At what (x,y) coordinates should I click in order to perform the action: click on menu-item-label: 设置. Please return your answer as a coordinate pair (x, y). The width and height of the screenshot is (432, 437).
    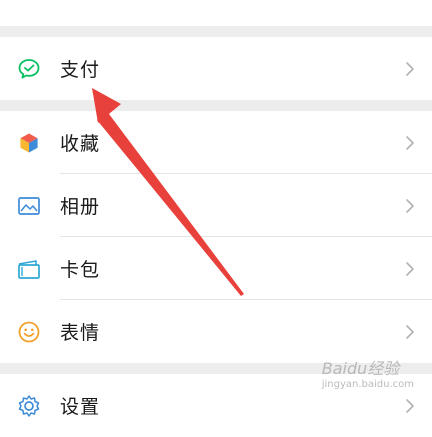
    Looking at the image, I should click on (80, 407).